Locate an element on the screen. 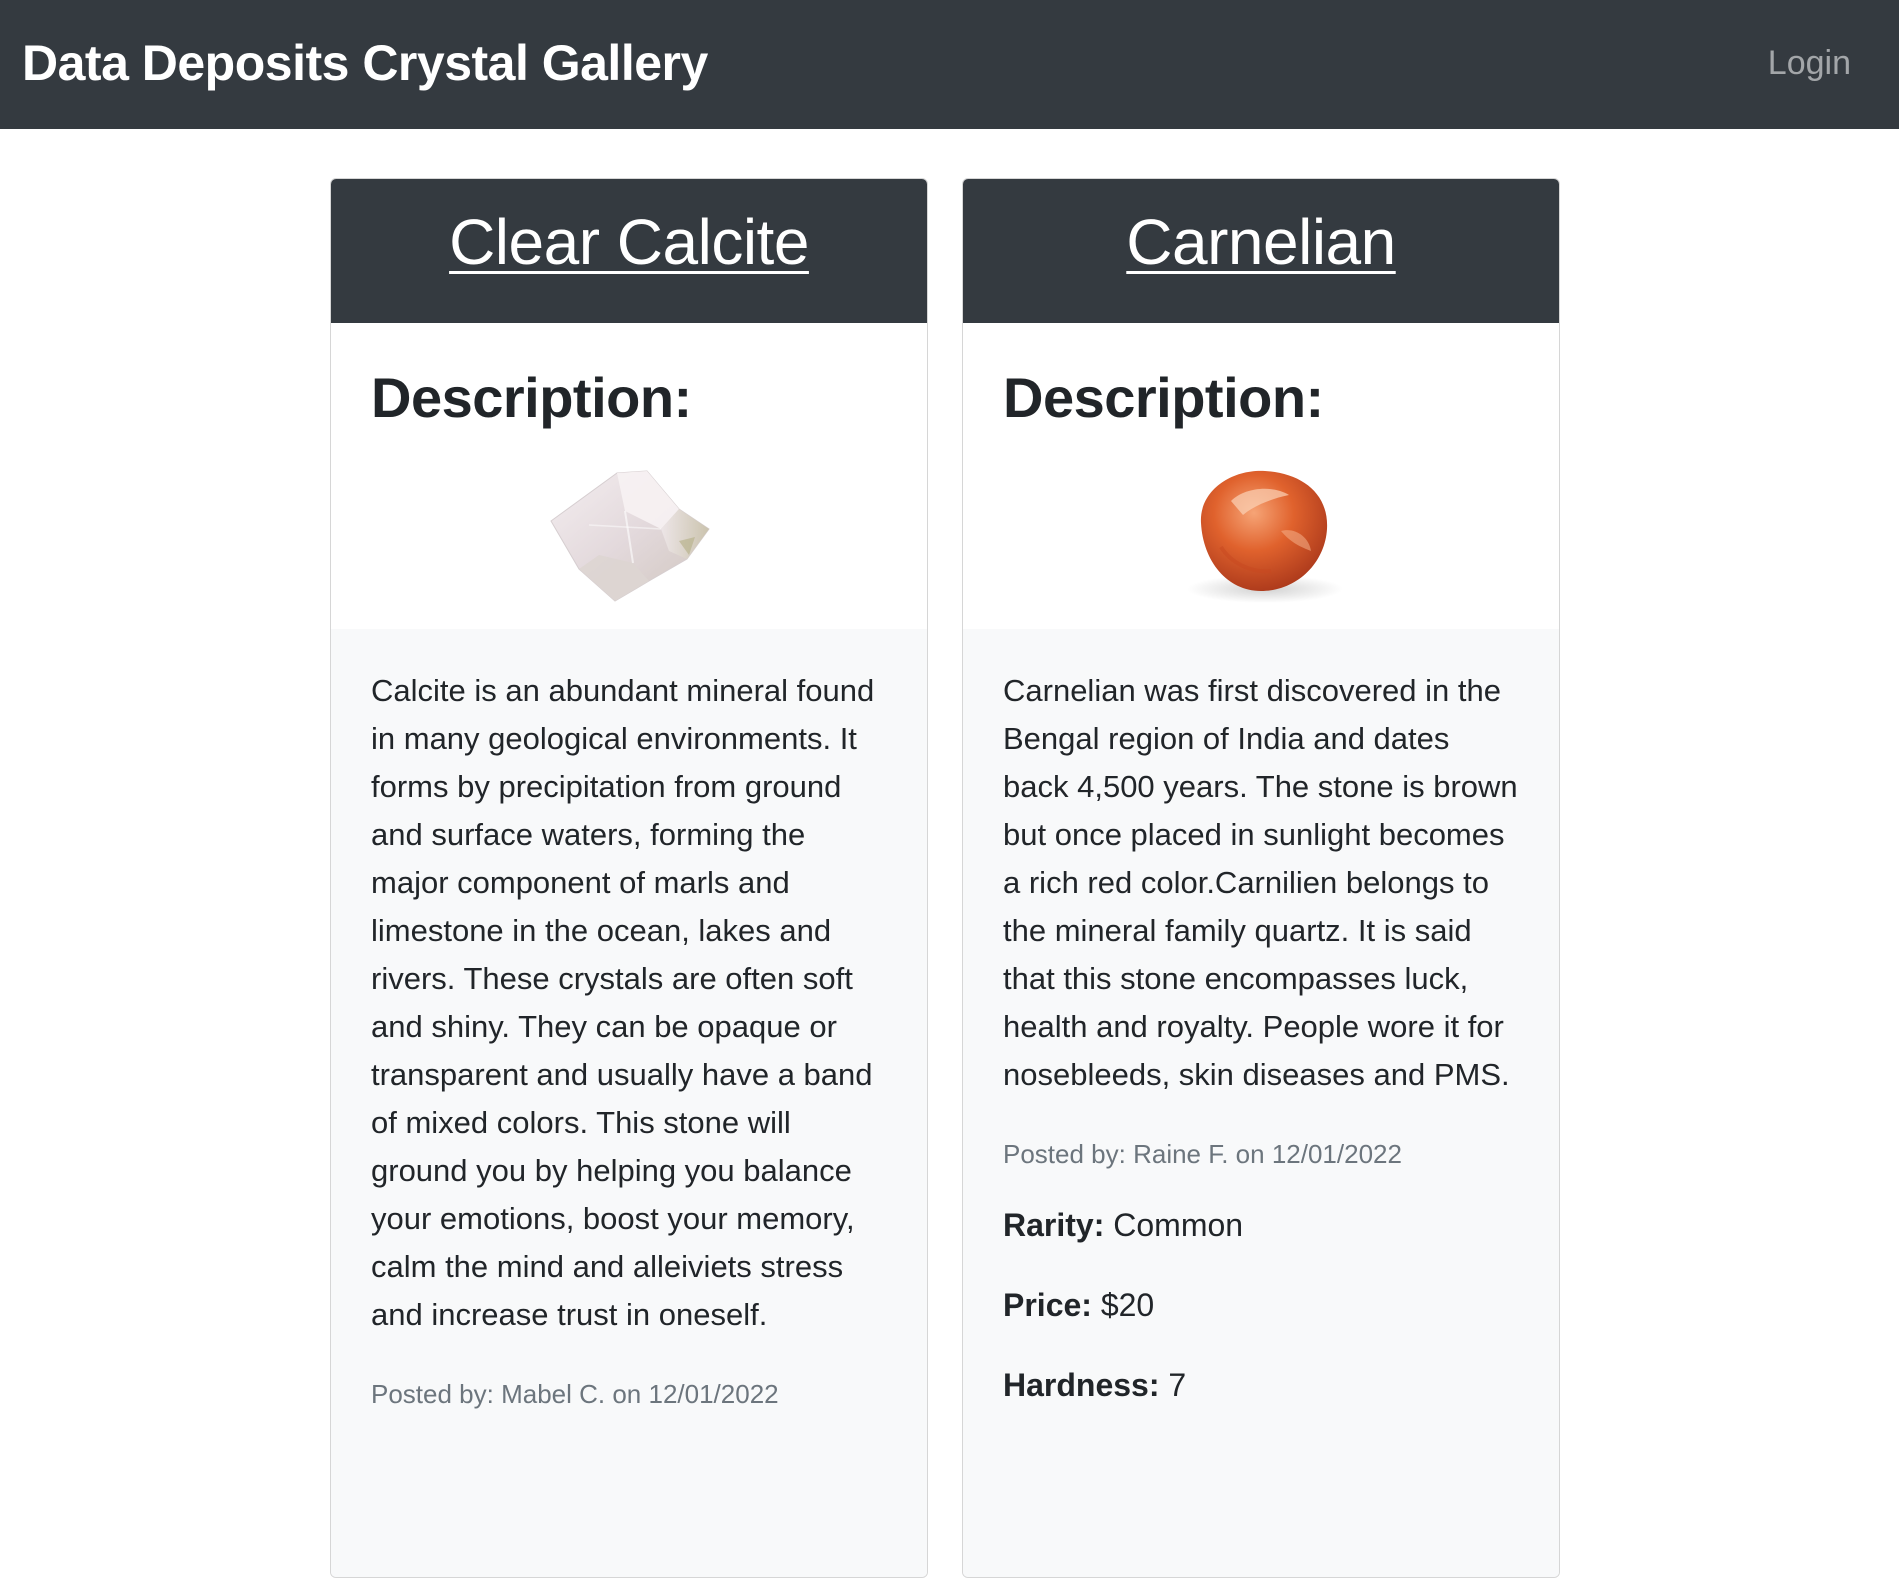  posted-by: Posted by: Raine F. on 12/01/2022 is located at coordinates (1202, 1154).